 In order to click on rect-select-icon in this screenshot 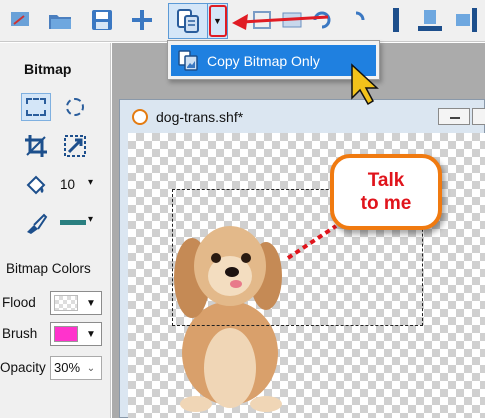, I will do `click(36, 107)`.